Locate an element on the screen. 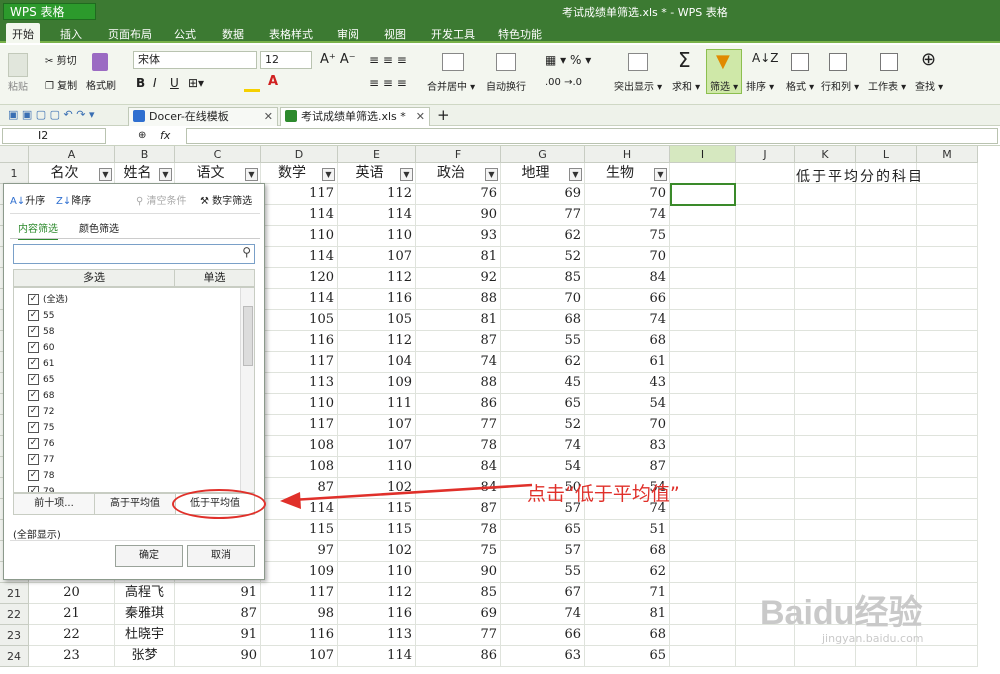 Image resolution: width=1000 pixels, height=674 pixels. column-header-j: J is located at coordinates (765, 154).